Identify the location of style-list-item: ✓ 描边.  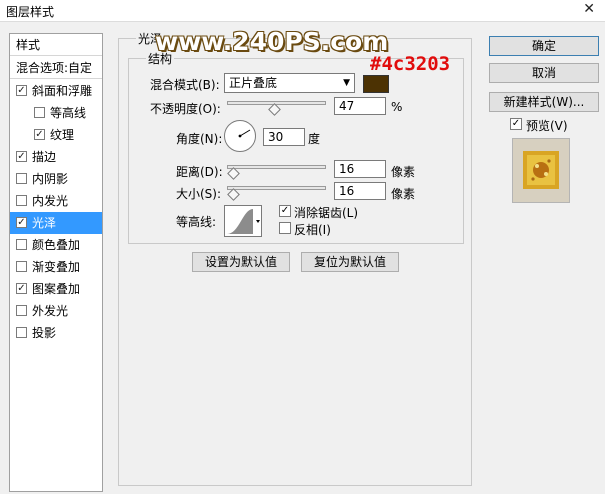
(56, 157).